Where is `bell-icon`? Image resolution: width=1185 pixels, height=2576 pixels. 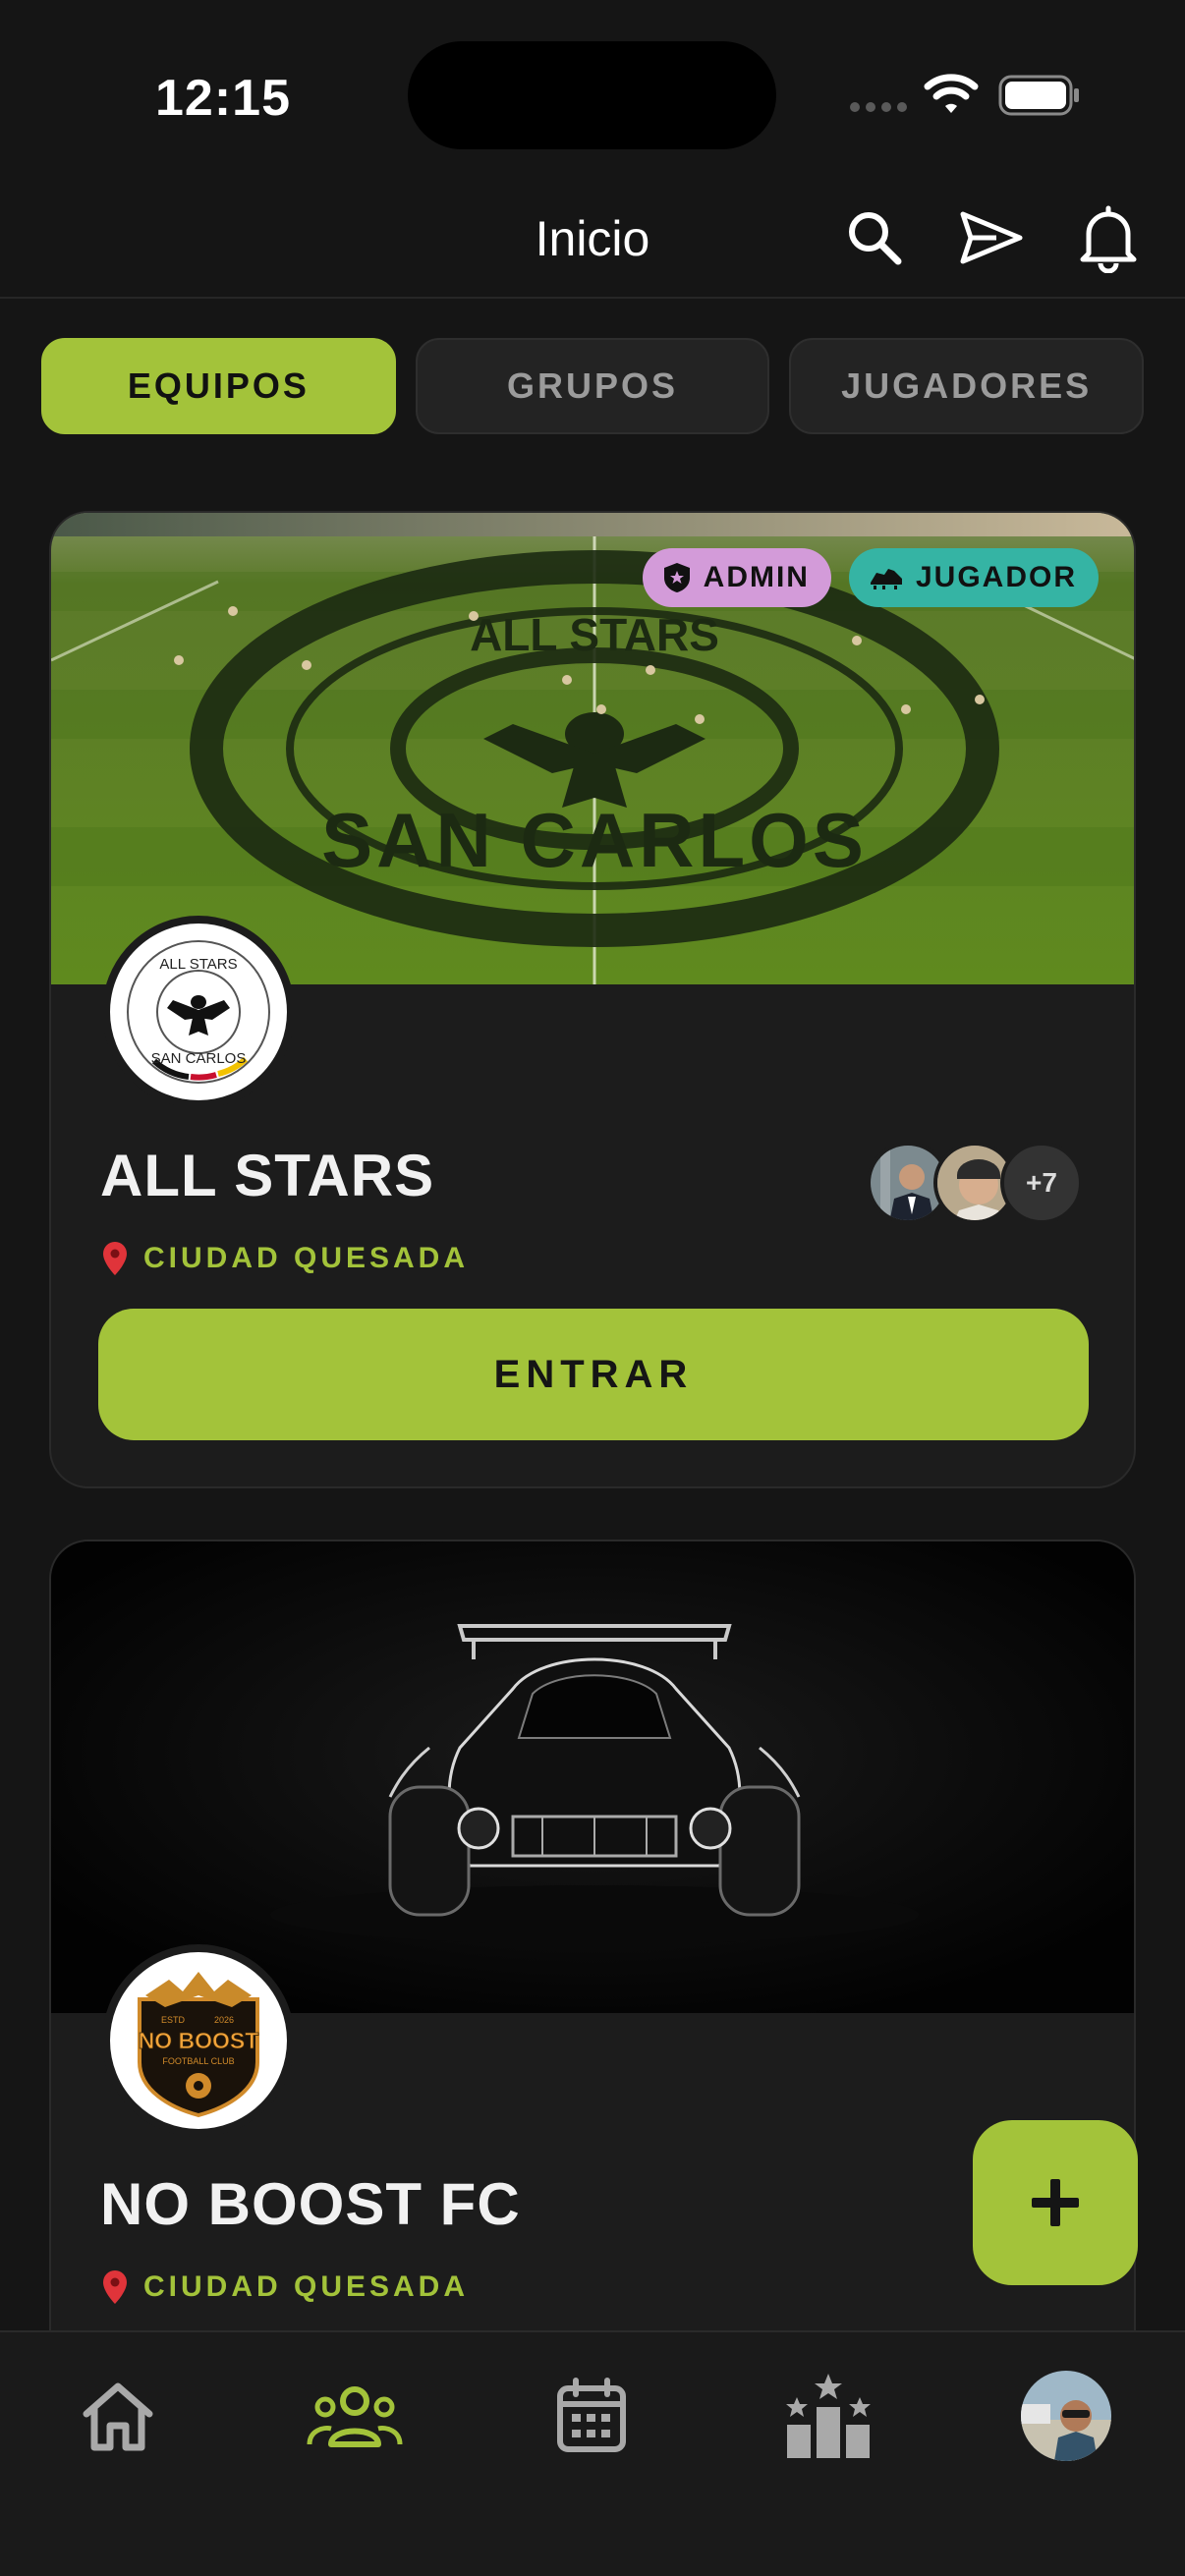
bell-icon is located at coordinates (1108, 238).